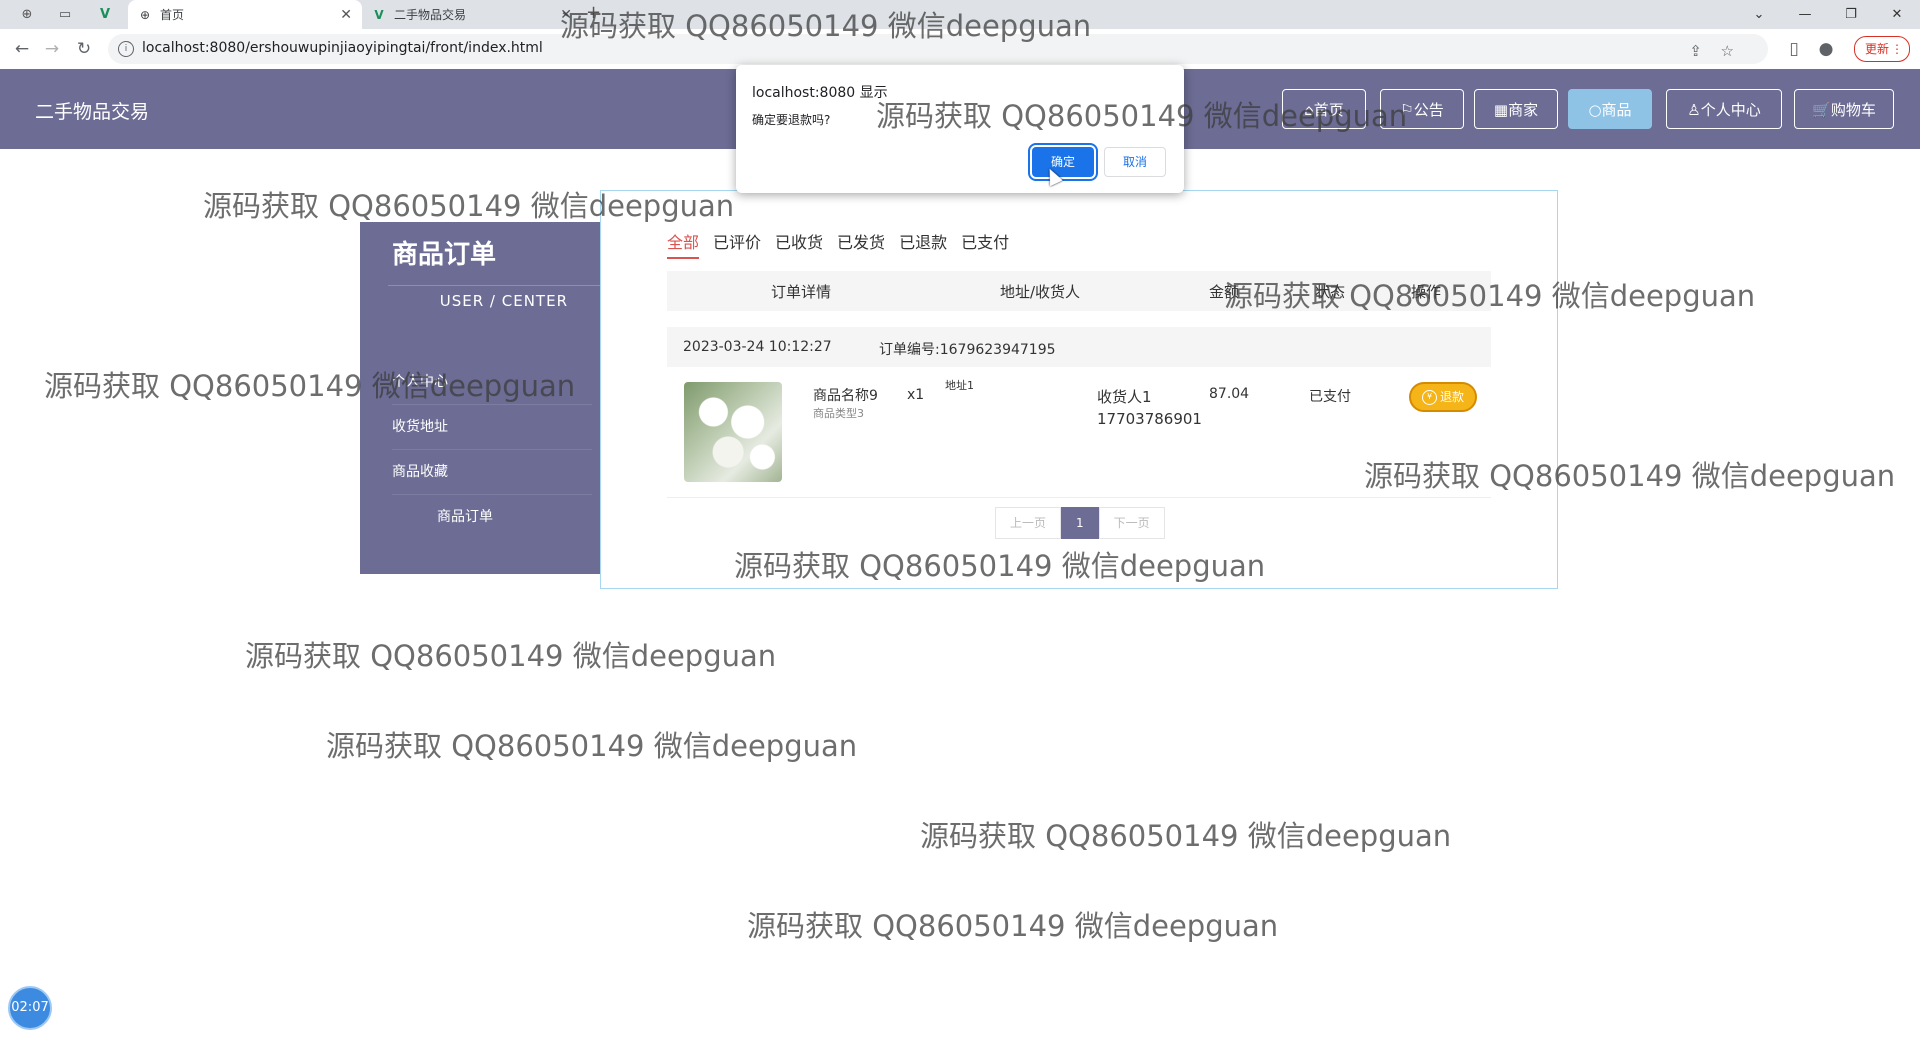 The image size is (1920, 1038). I want to click on menu-dots-icon: ⋮, so click(1897, 49).